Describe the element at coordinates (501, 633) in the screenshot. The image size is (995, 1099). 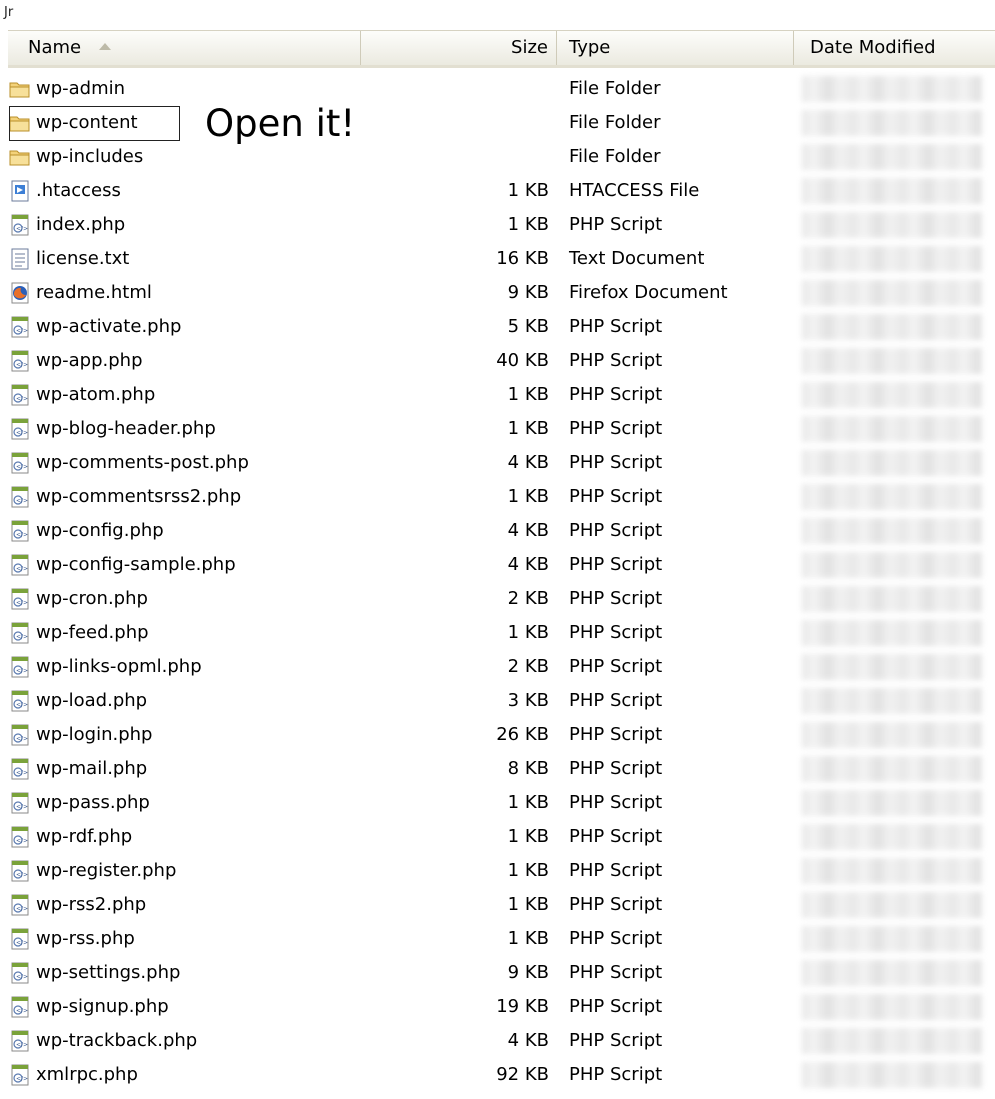
I see `file-row: </> wp-feed.php 1 KB PHP Script` at that location.